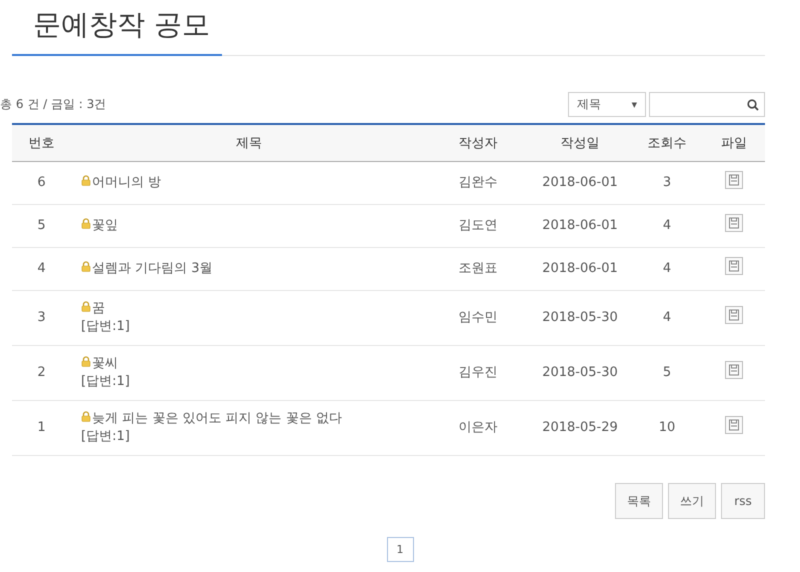 The height and width of the screenshot is (572, 800). Describe the element at coordinates (117, 28) in the screenshot. I see `page-title: 문예창작 공모` at that location.